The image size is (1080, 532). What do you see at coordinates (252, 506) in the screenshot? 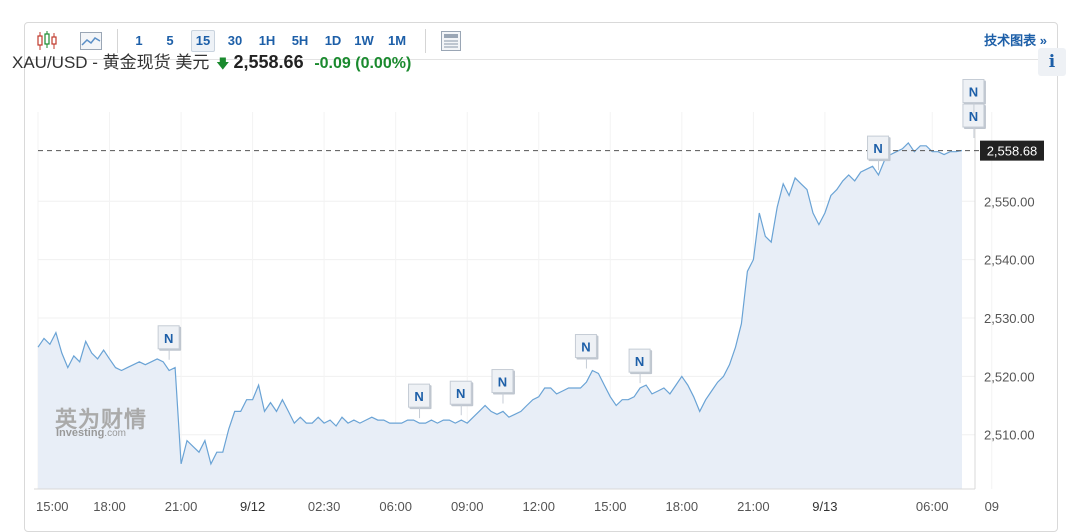
I see `x-tick-label: 9/12` at bounding box center [252, 506].